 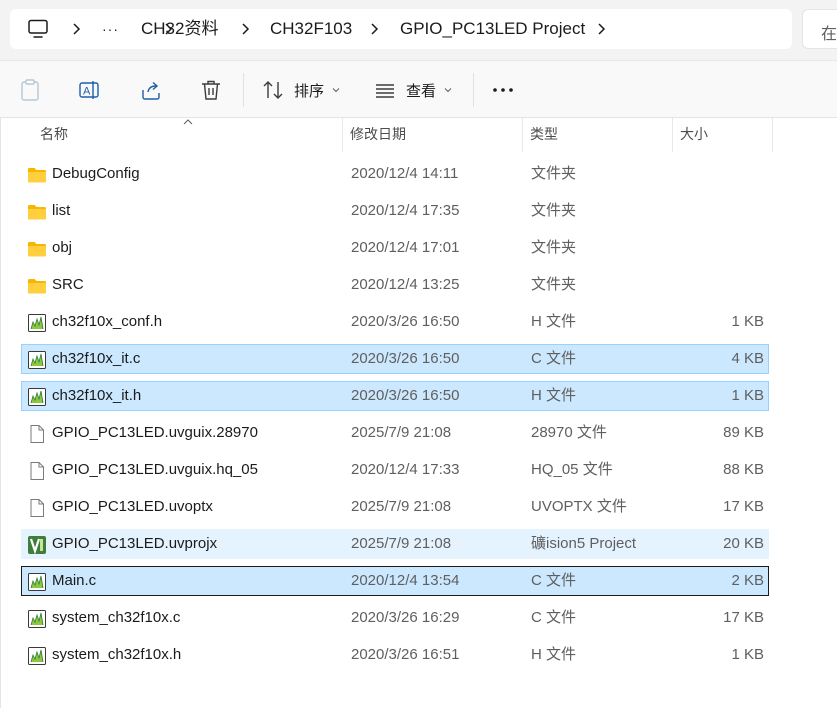 What do you see at coordinates (819, 29) in the screenshot?
I see `search-input: 在` at bounding box center [819, 29].